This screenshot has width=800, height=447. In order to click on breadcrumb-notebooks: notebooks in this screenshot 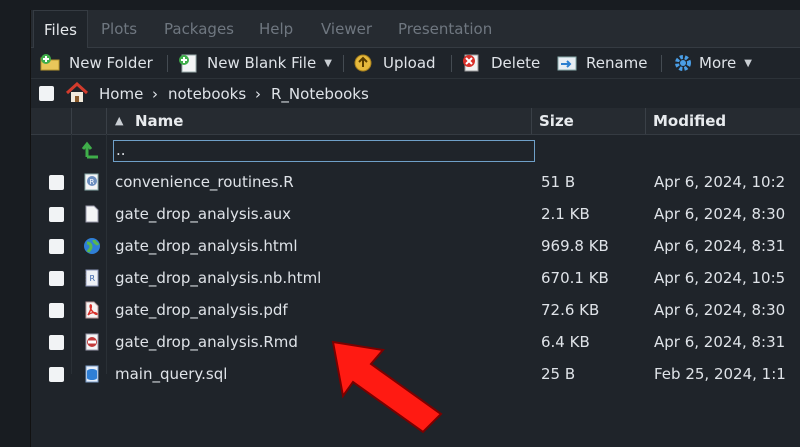, I will do `click(207, 94)`.